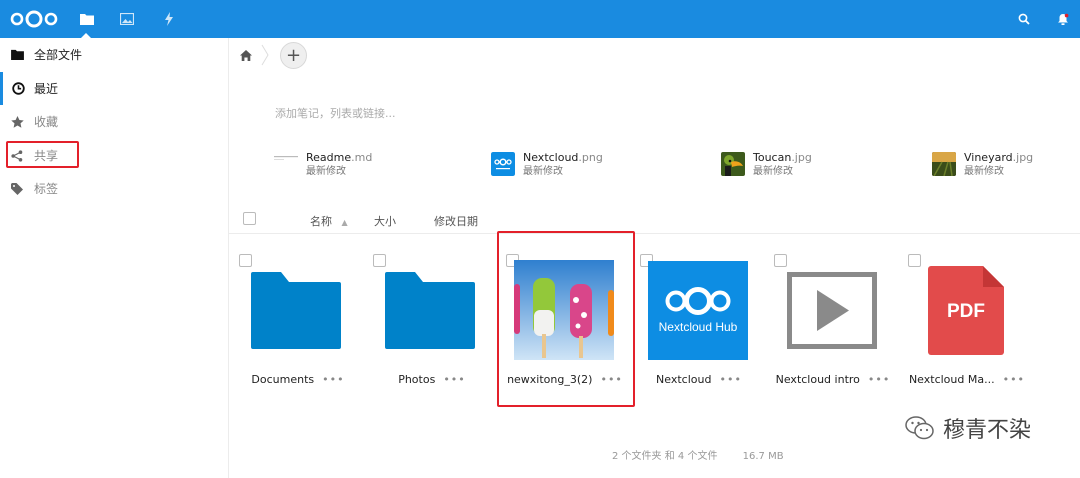 Image resolution: width=1080 pixels, height=478 pixels. Describe the element at coordinates (551, 157) in the screenshot. I see `recent-name: Nextcloud` at that location.